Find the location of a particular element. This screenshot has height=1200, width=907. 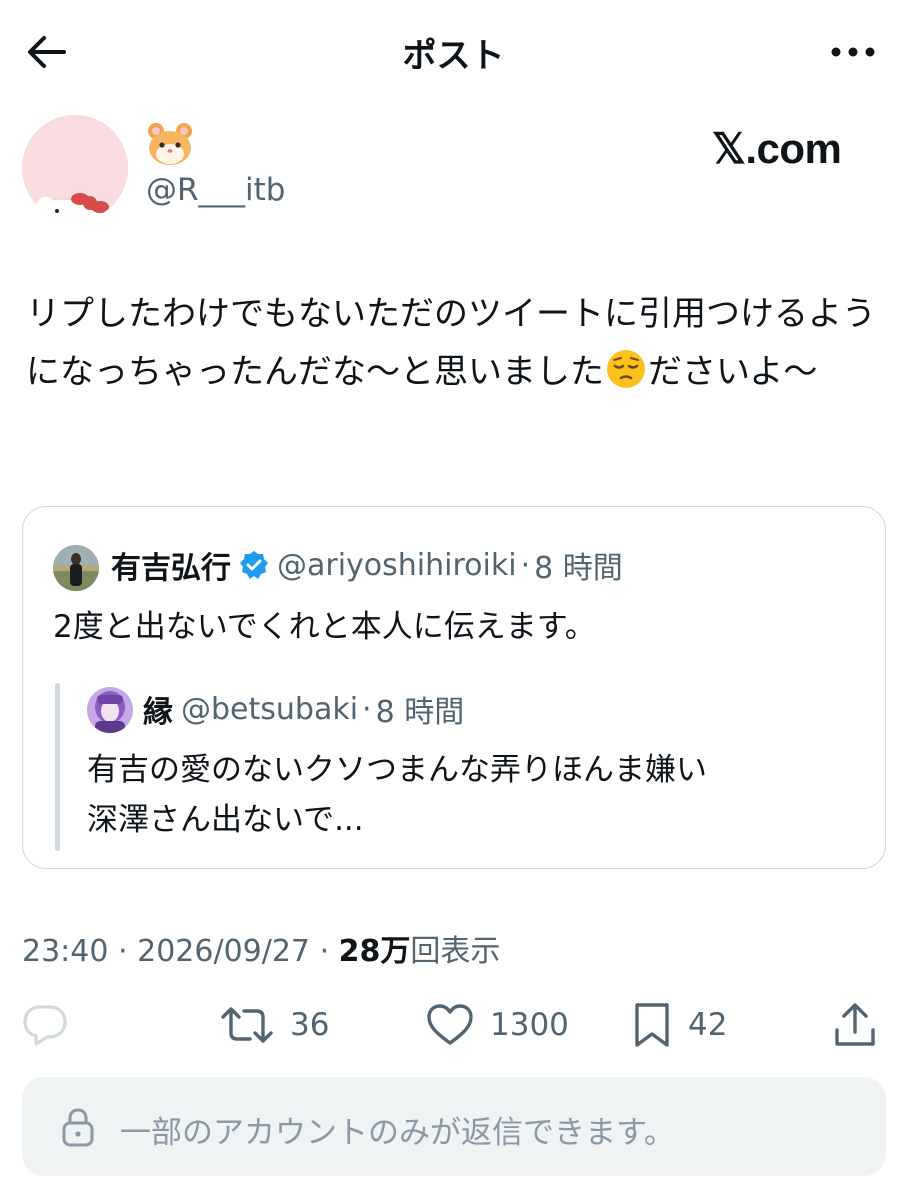

quoted-header: 有吉弘行 @ariyoshihiroiki · 8 時間 is located at coordinates (367, 565).